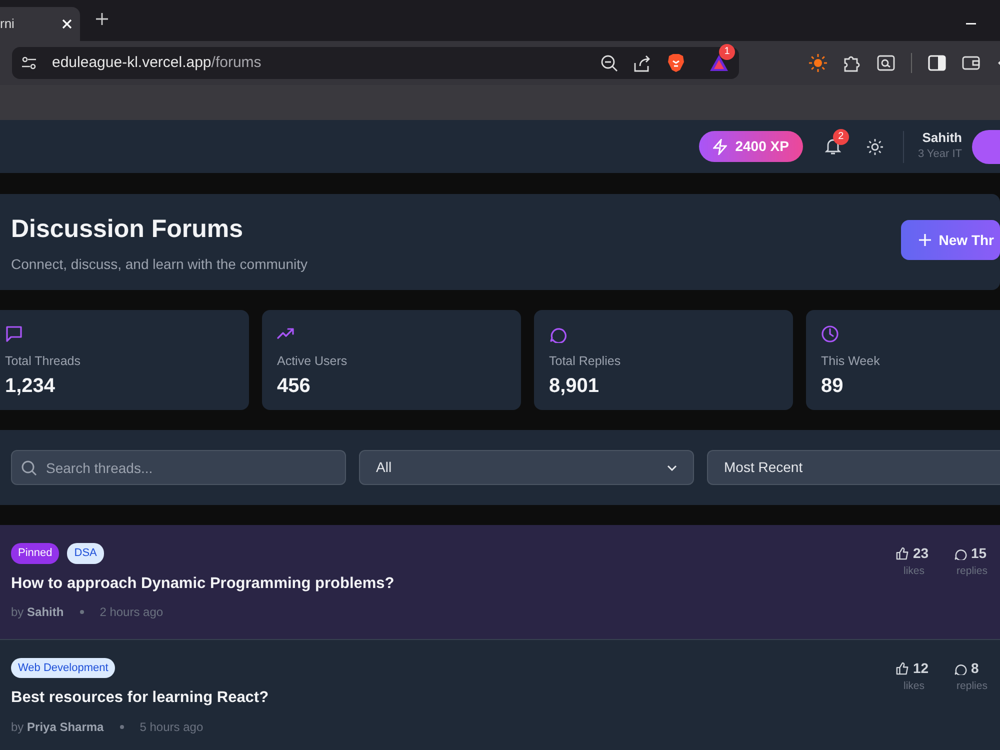 This screenshot has height=750, width=1000. What do you see at coordinates (526, 467) in the screenshot?
I see `category-select: All` at bounding box center [526, 467].